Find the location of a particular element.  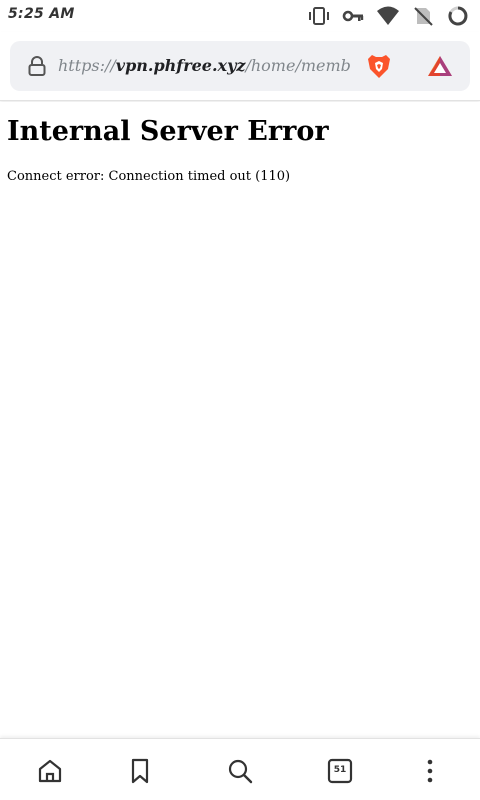

more-vertical-icon is located at coordinates (430, 771).